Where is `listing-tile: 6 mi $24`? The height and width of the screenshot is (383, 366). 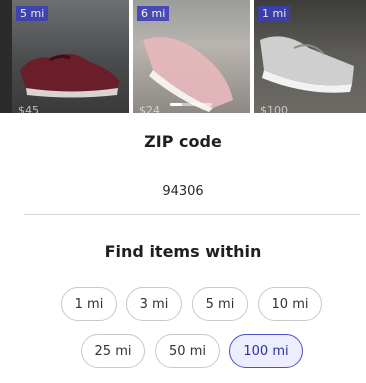 listing-tile: 6 mi $24 is located at coordinates (191, 56).